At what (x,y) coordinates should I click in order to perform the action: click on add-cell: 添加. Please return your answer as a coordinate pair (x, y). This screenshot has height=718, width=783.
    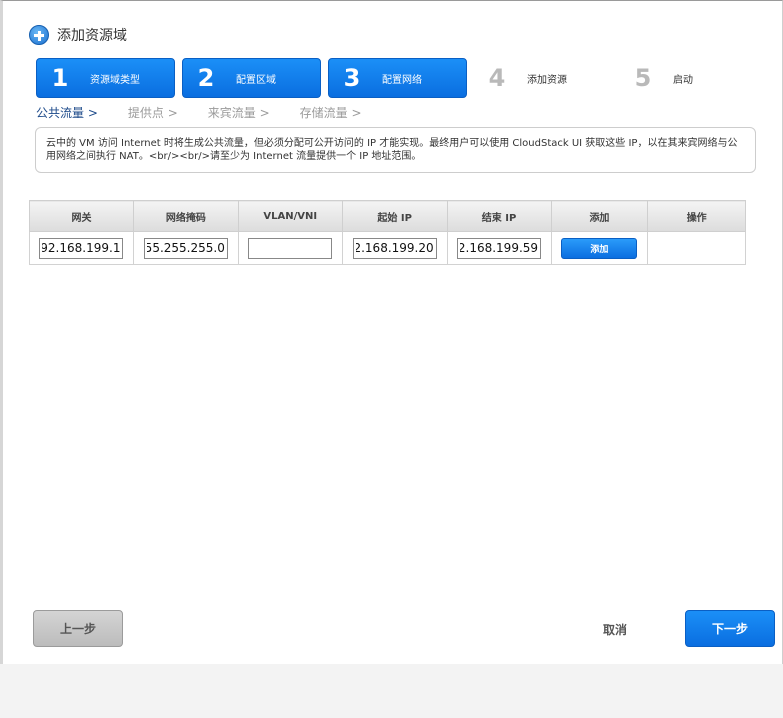
    Looking at the image, I should click on (599, 248).